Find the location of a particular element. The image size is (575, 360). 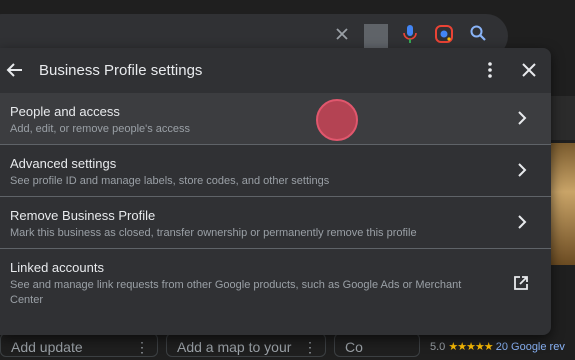

third-card: Co is located at coordinates (377, 345).